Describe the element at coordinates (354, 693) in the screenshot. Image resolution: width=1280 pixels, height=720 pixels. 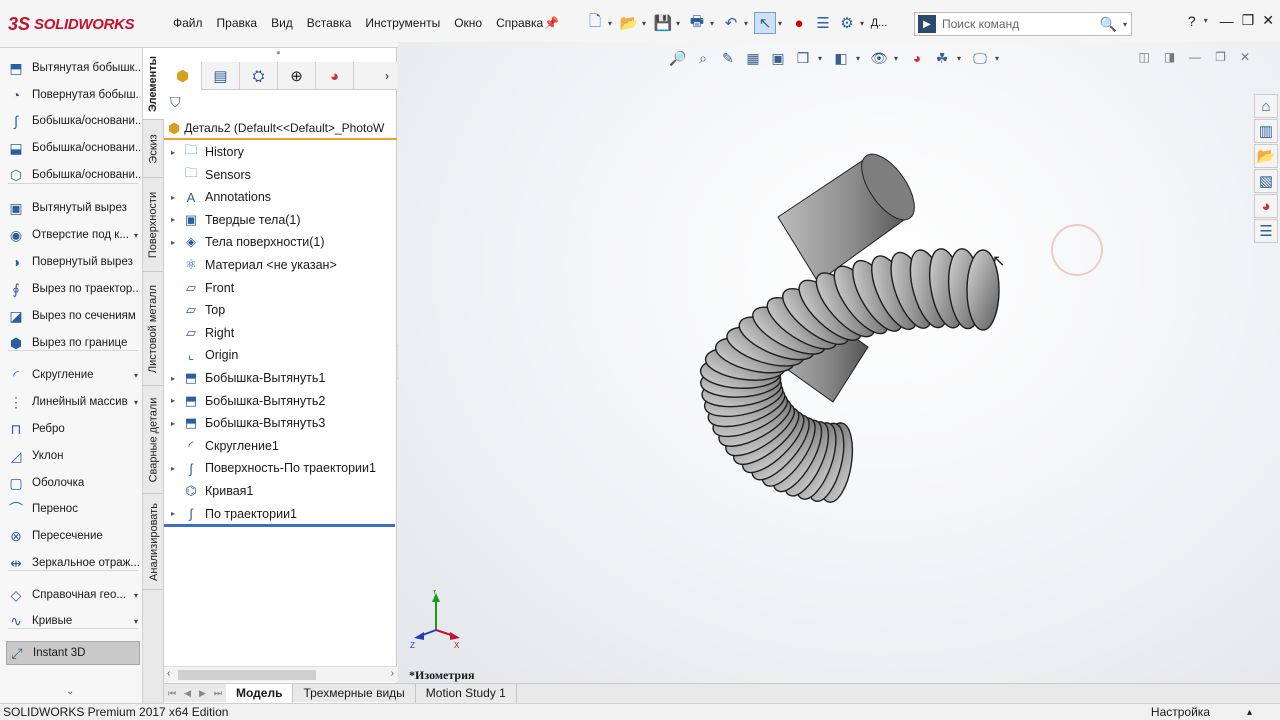
I see `tab-3d-views: Трехмерные виды` at that location.